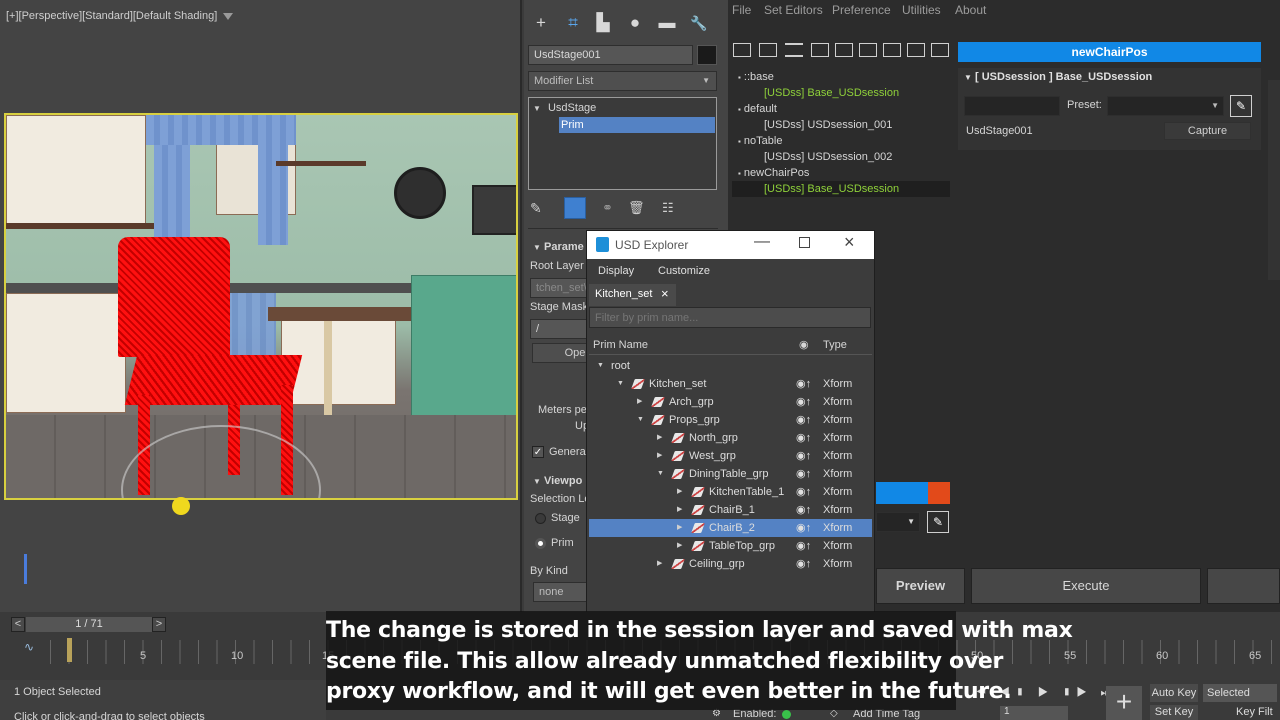 This screenshot has height=720, width=1280. What do you see at coordinates (635, 23) in the screenshot?
I see `motion-tab-icon: ●` at bounding box center [635, 23].